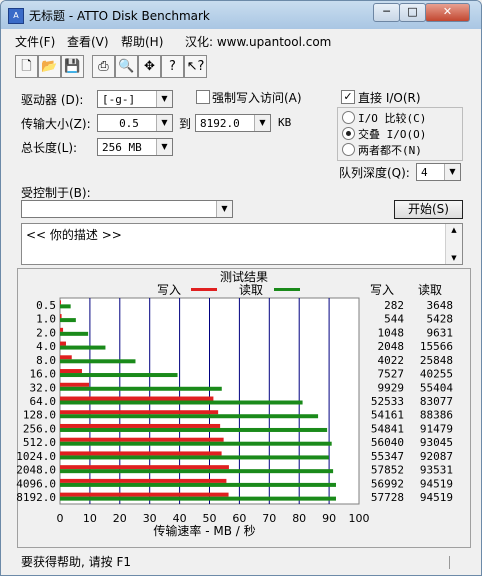  Describe the element at coordinates (46, 305) in the screenshot. I see `category-label: 0.5` at that location.